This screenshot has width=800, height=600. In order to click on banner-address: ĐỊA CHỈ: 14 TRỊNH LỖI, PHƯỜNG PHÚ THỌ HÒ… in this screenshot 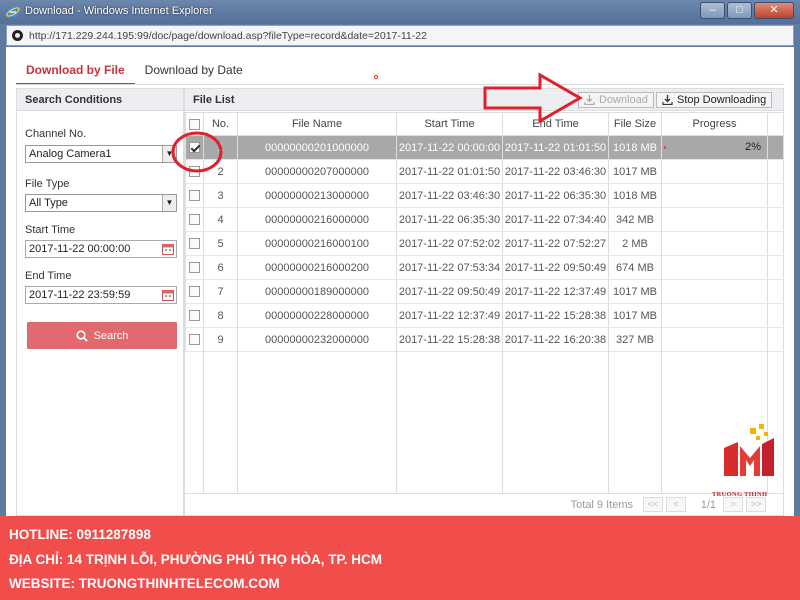, I will do `click(195, 559)`.